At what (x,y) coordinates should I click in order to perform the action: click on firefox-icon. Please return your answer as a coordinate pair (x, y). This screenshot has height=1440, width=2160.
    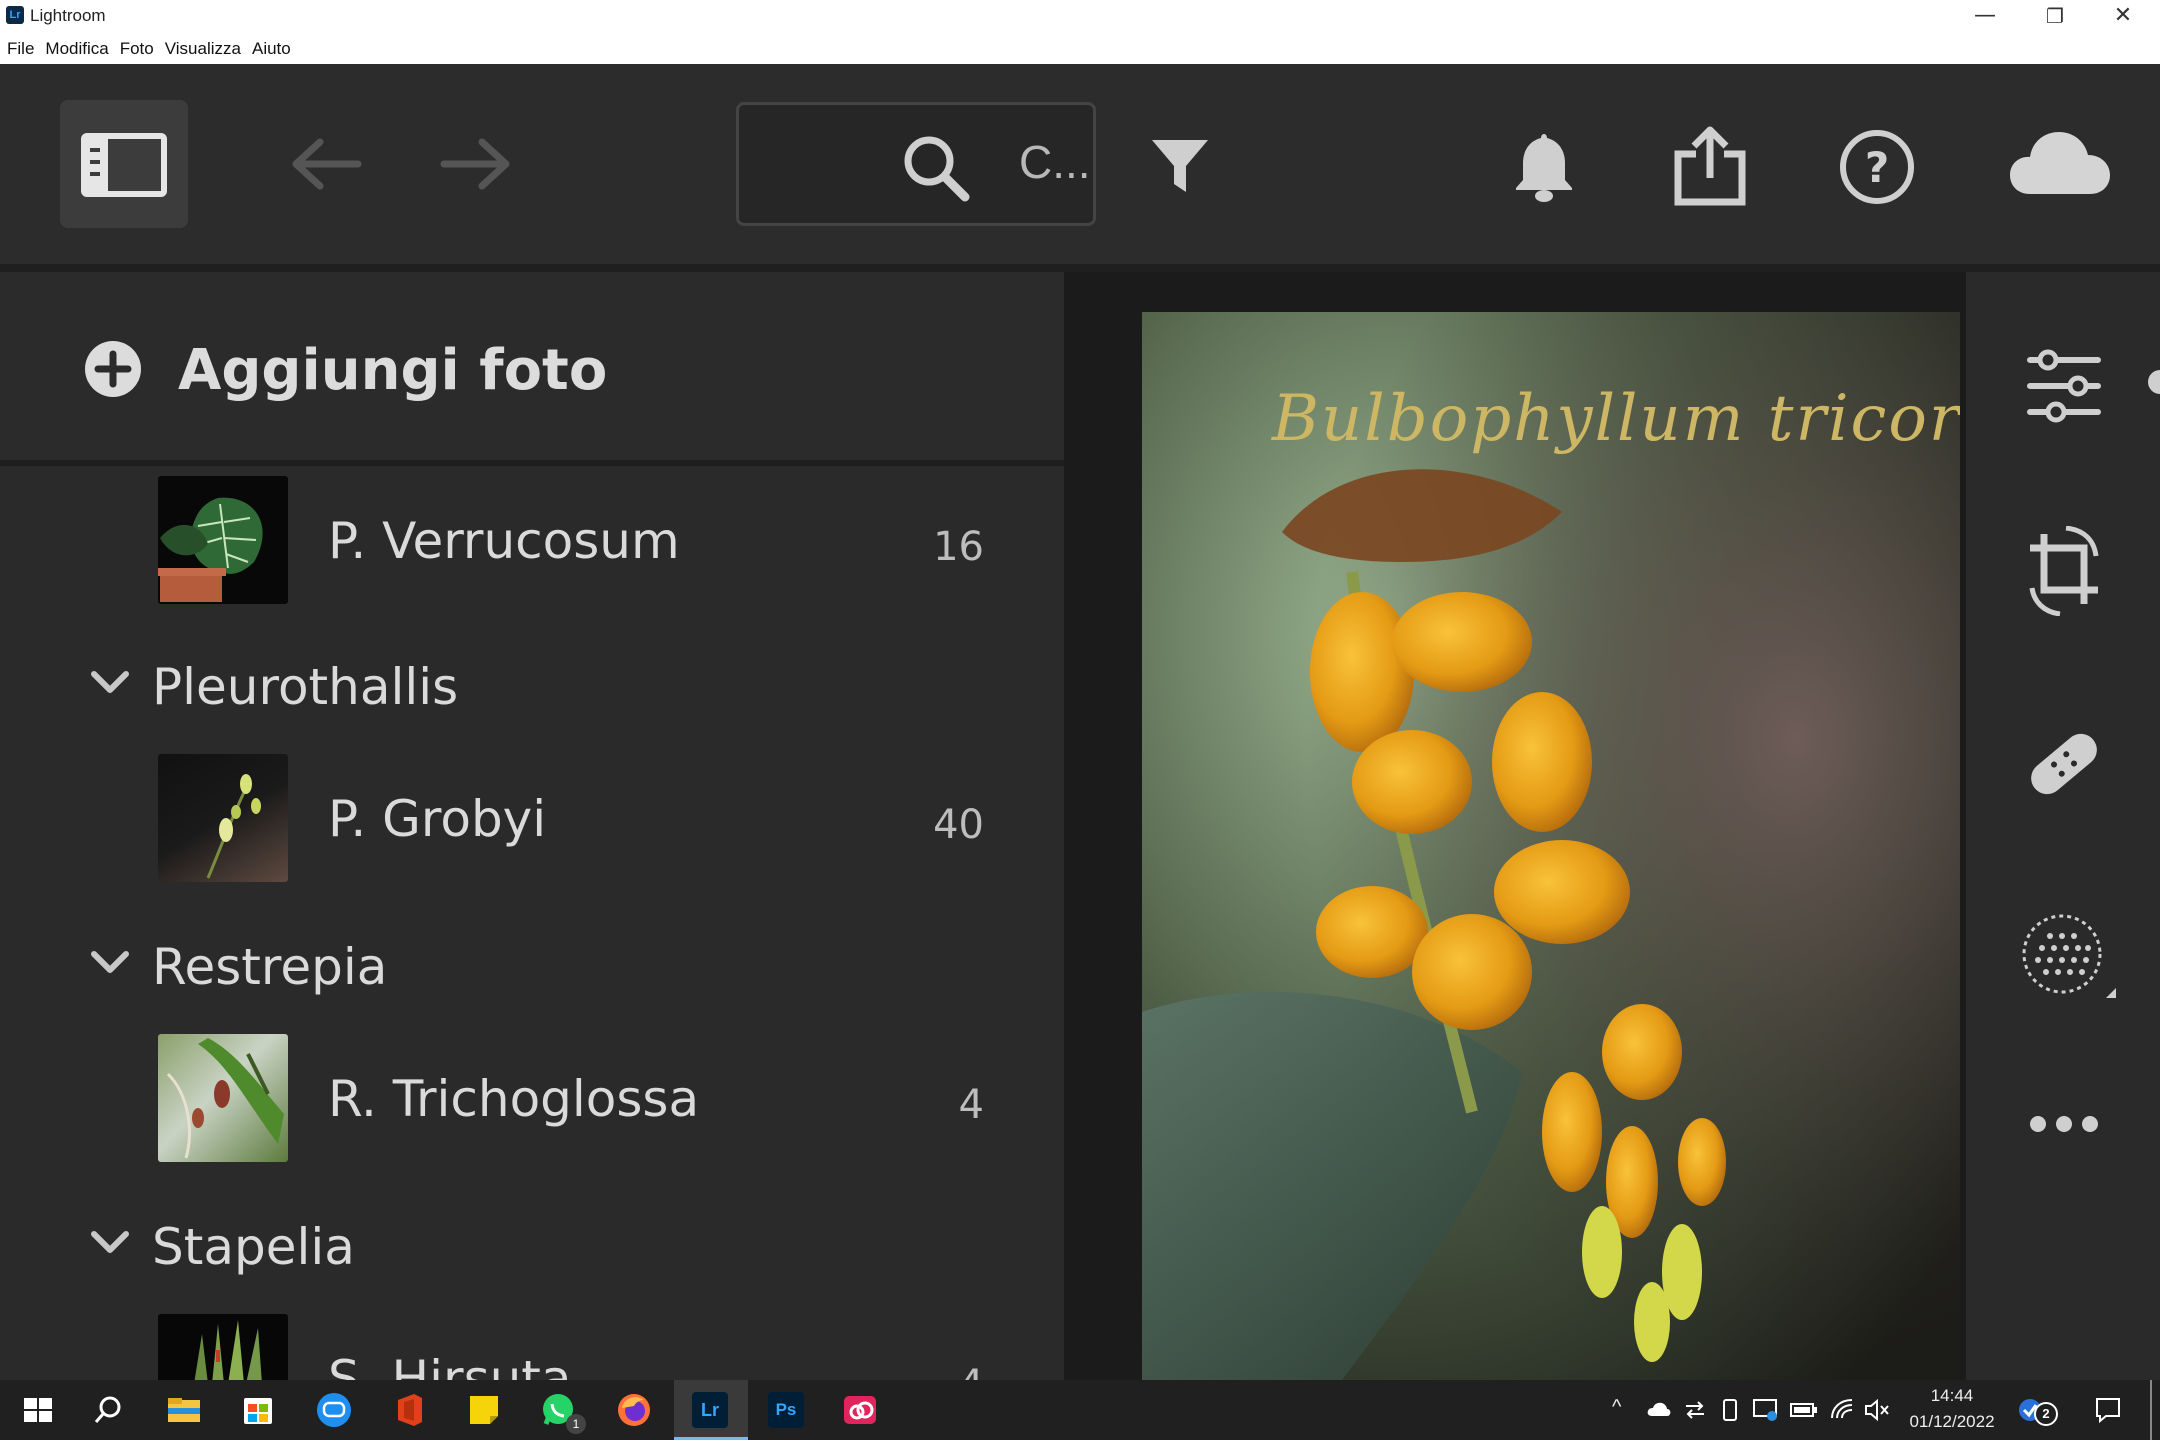
    Looking at the image, I should click on (634, 1410).